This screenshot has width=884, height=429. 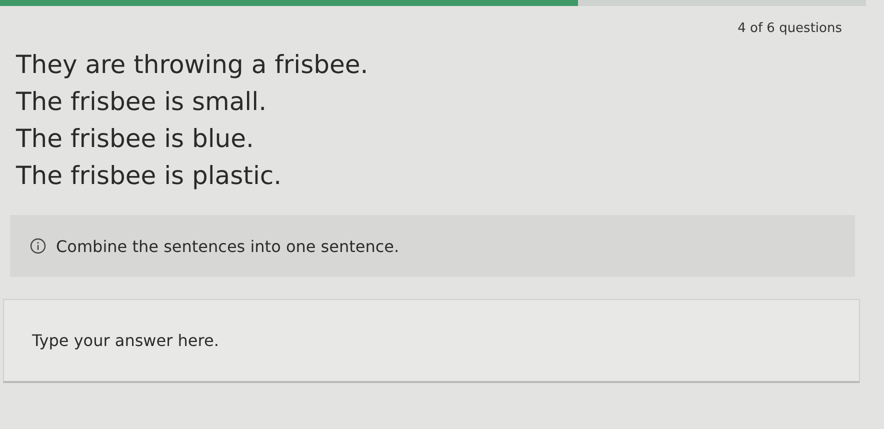 I want to click on question-counter: 4 of 6 questions, so click(x=790, y=28).